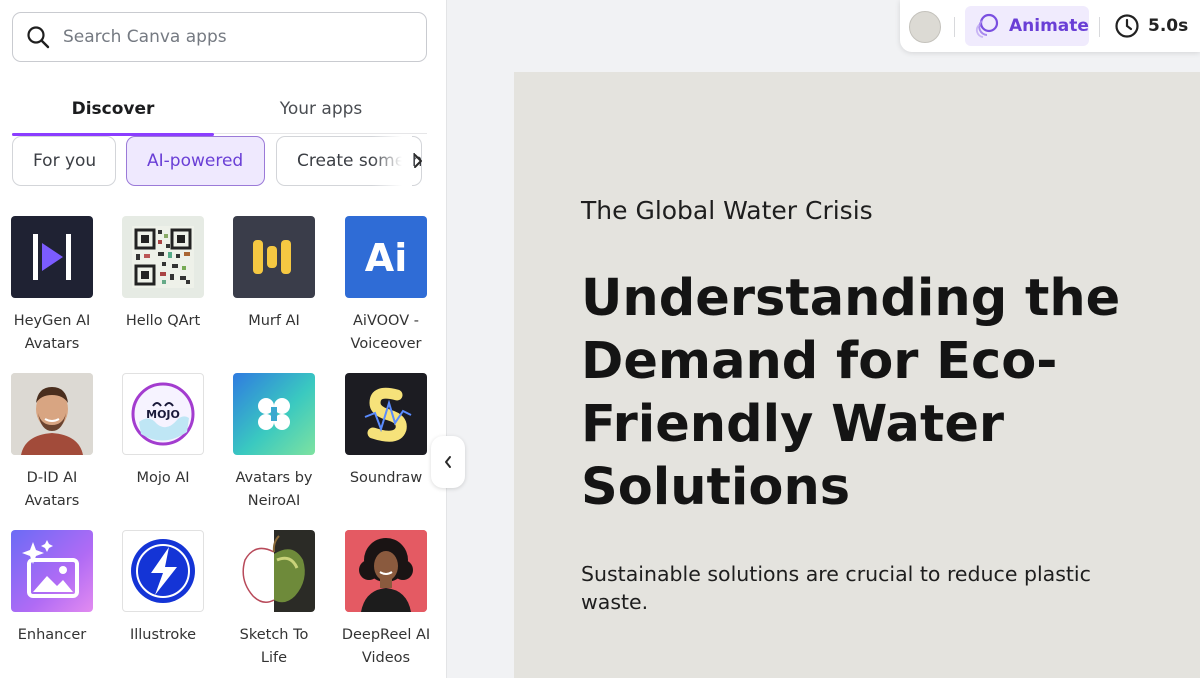 This screenshot has width=1200, height=678. I want to click on lightning-icon, so click(163, 571).